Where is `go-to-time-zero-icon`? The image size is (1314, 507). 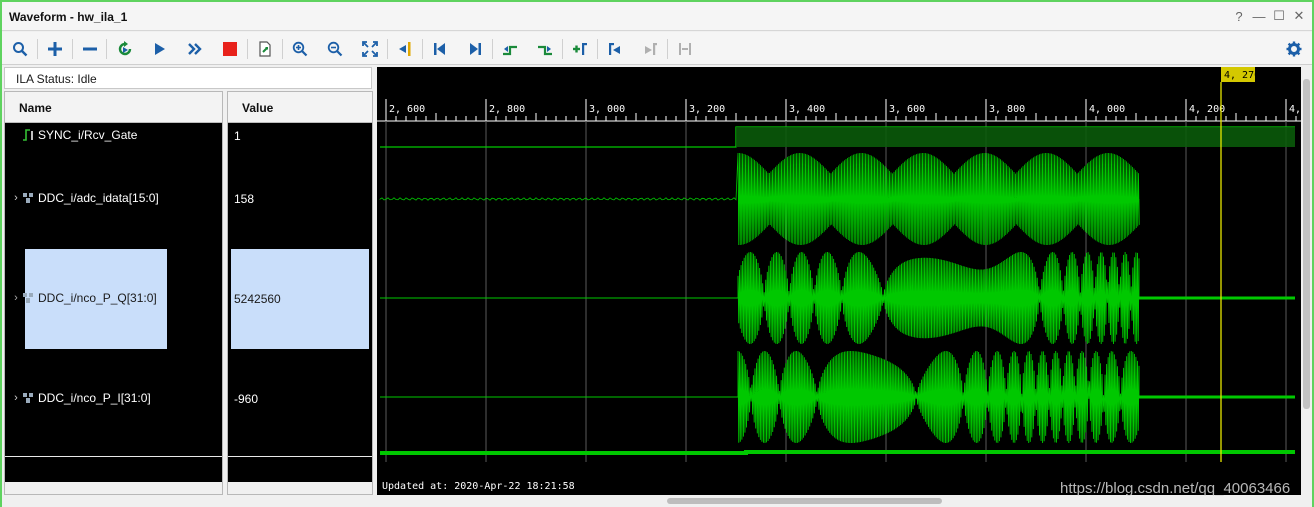 go-to-time-zero-icon is located at coordinates (440, 49).